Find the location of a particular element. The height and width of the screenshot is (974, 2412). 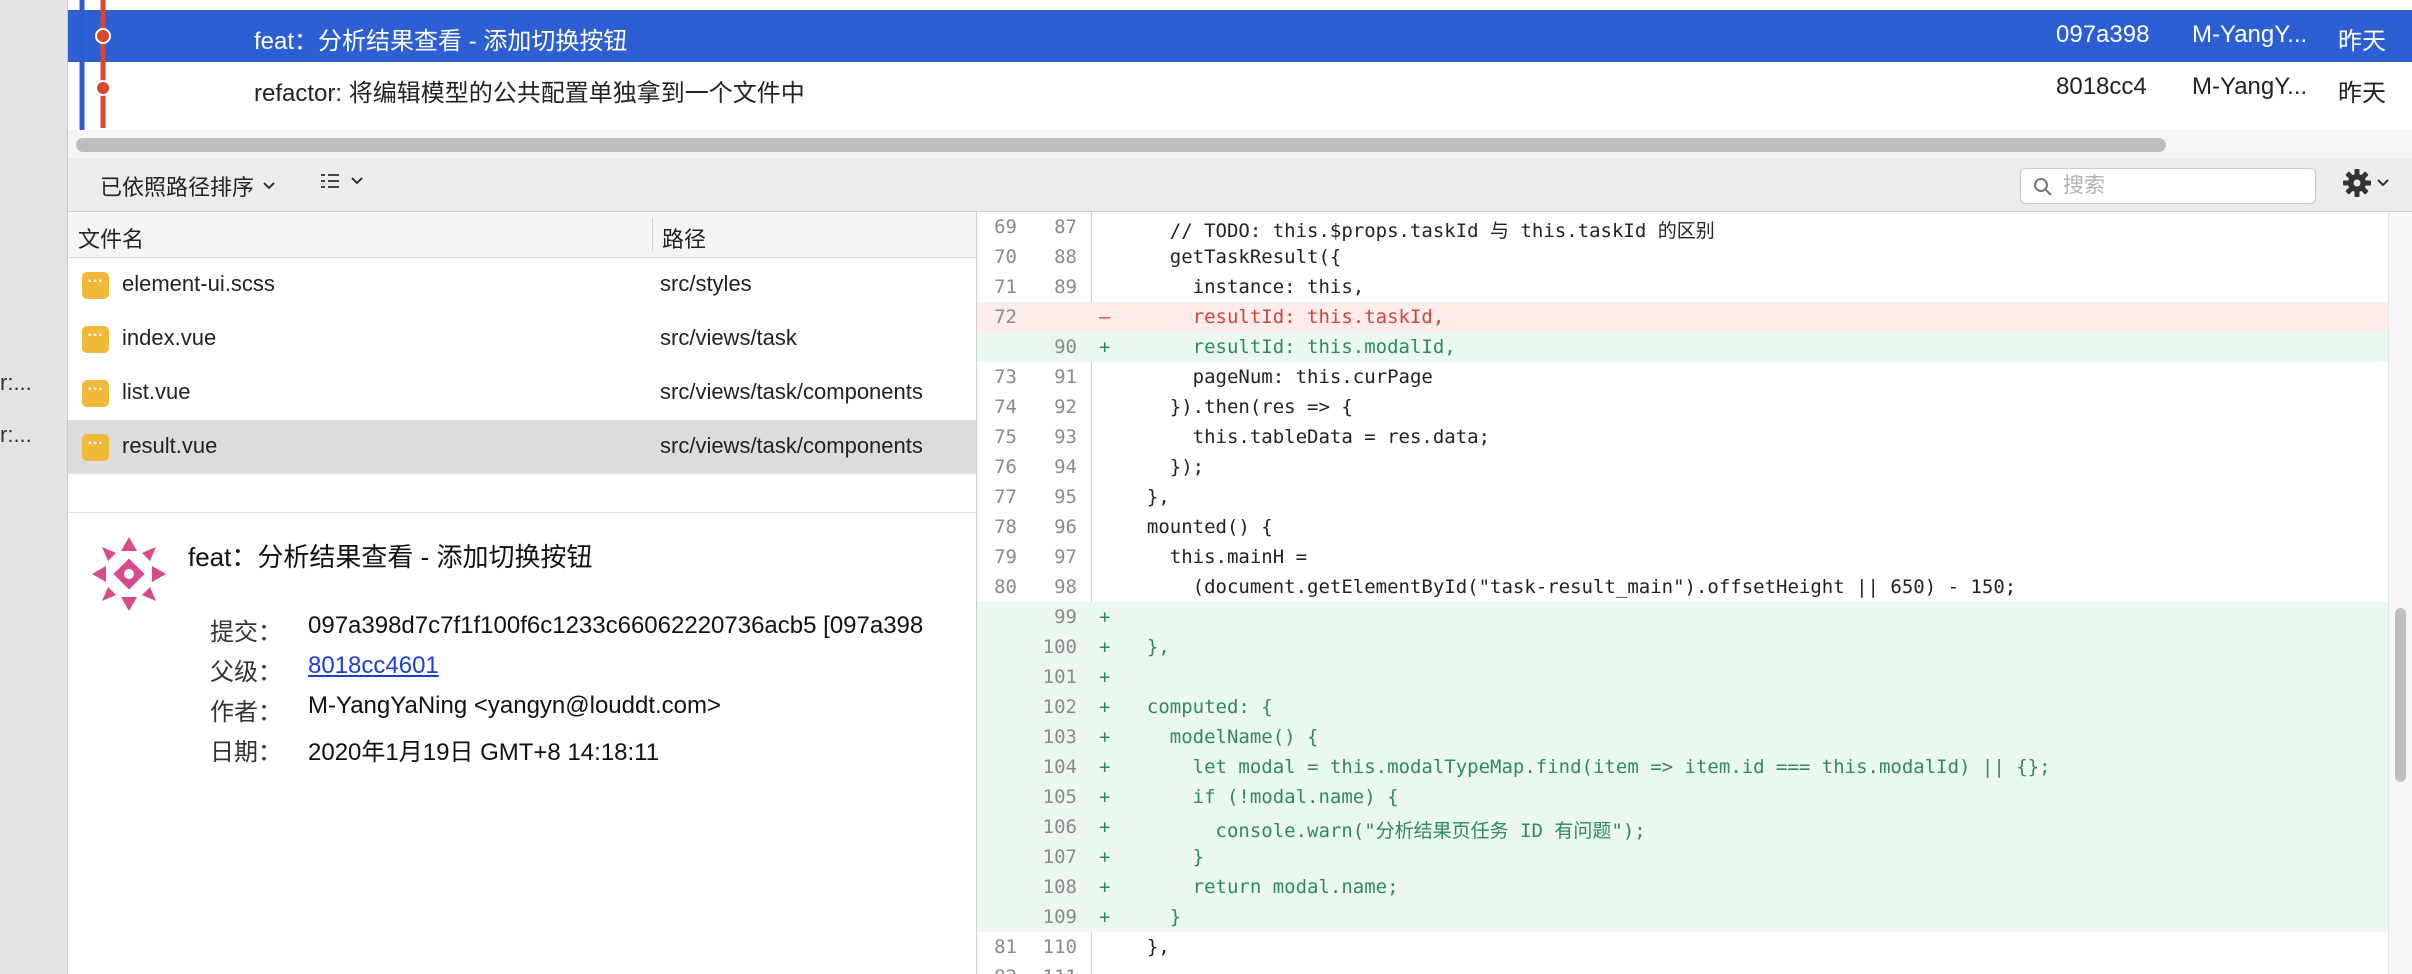

code-text: modelName() { is located at coordinates (1221, 737).